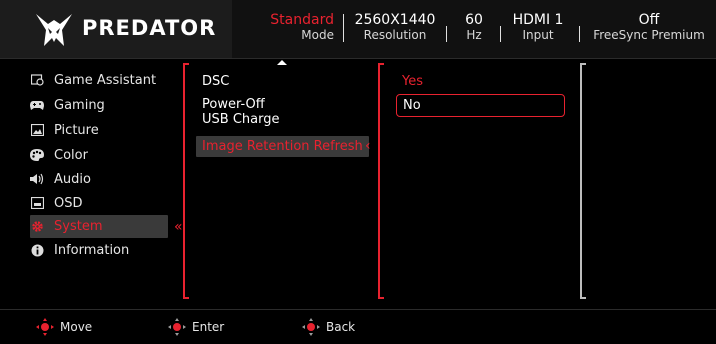  Describe the element at coordinates (381, 181) in the screenshot. I see `options-bracket` at that location.